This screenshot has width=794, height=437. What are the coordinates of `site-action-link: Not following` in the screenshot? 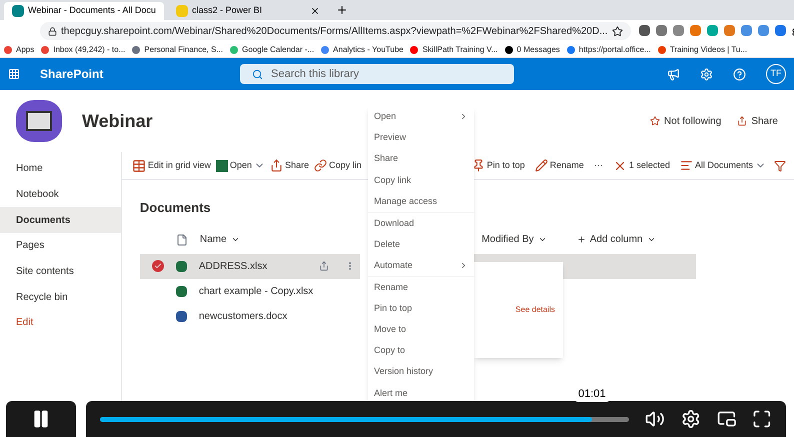 It's located at (686, 121).